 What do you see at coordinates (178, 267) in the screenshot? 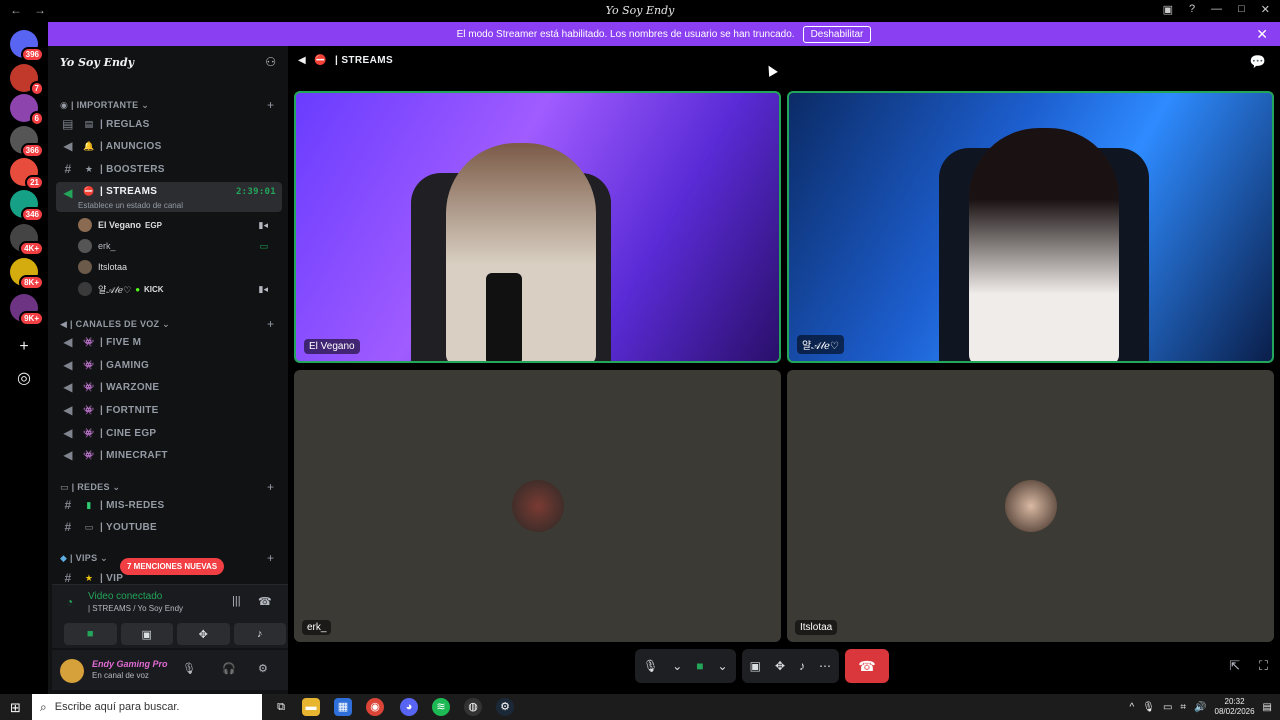
I see `voice-user: Itslotaa` at bounding box center [178, 267].